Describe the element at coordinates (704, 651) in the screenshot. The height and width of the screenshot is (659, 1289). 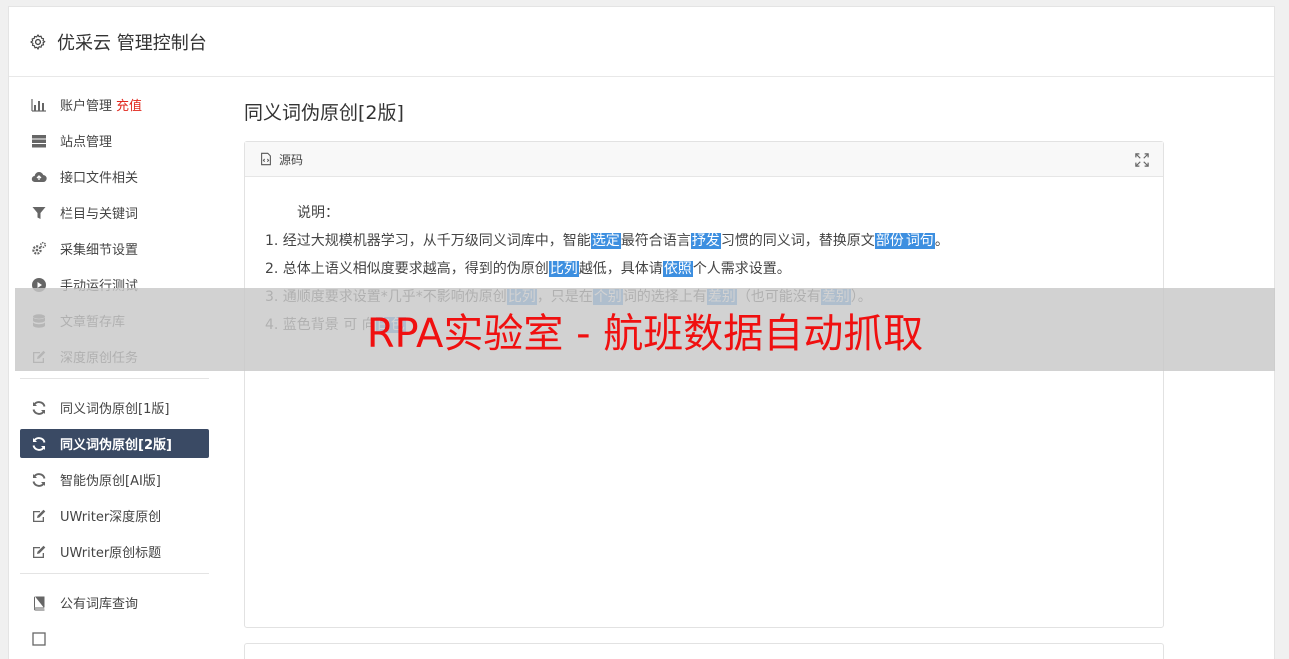
I see `result-panel` at that location.